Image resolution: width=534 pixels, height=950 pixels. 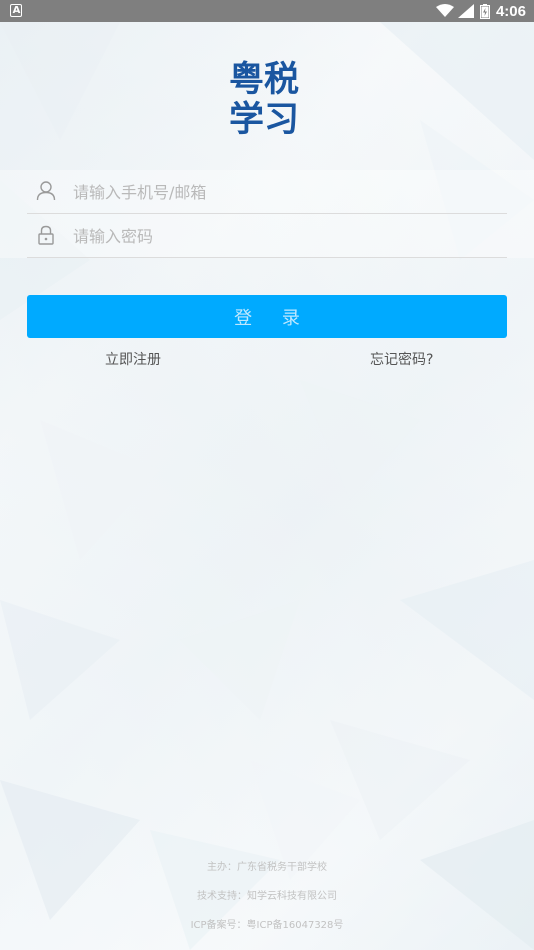 I want to click on battery-charging-icon, so click(x=484, y=11).